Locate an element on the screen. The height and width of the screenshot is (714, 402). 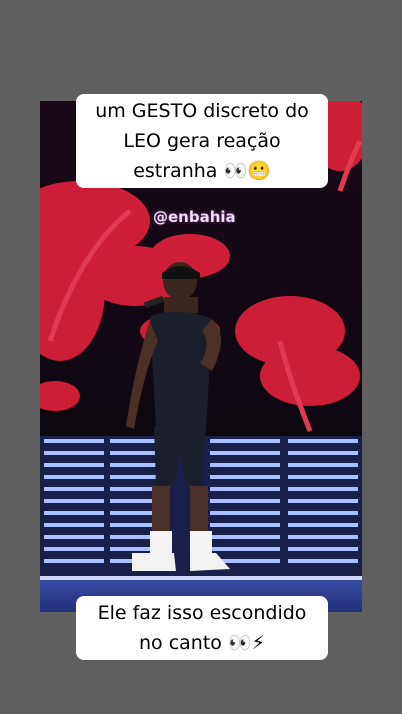
top-caption-line-1: um GESTO discreto do is located at coordinates (202, 111).